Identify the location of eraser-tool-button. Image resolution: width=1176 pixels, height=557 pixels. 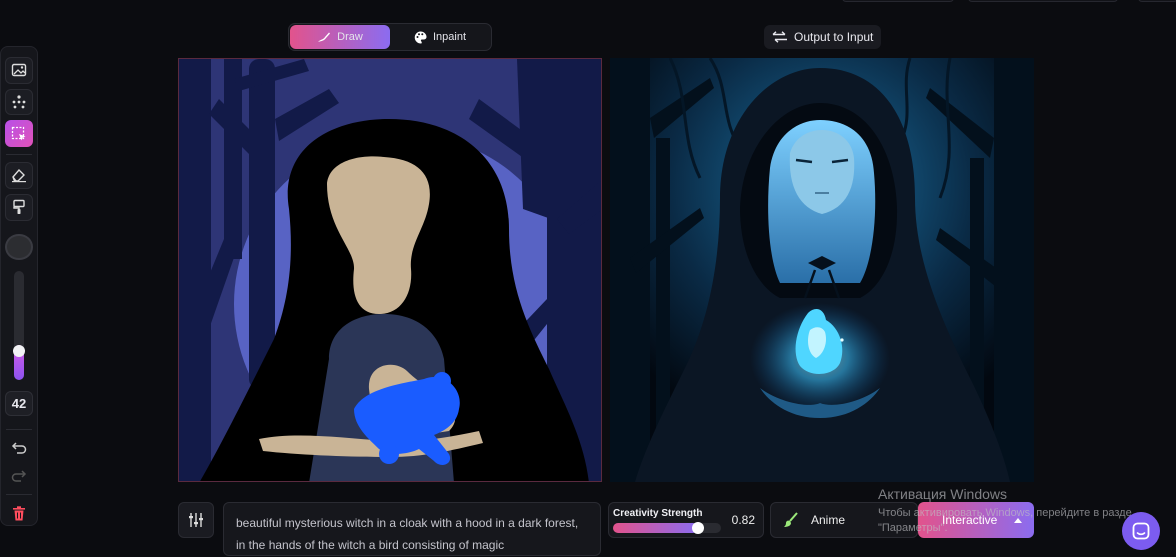
(19, 175).